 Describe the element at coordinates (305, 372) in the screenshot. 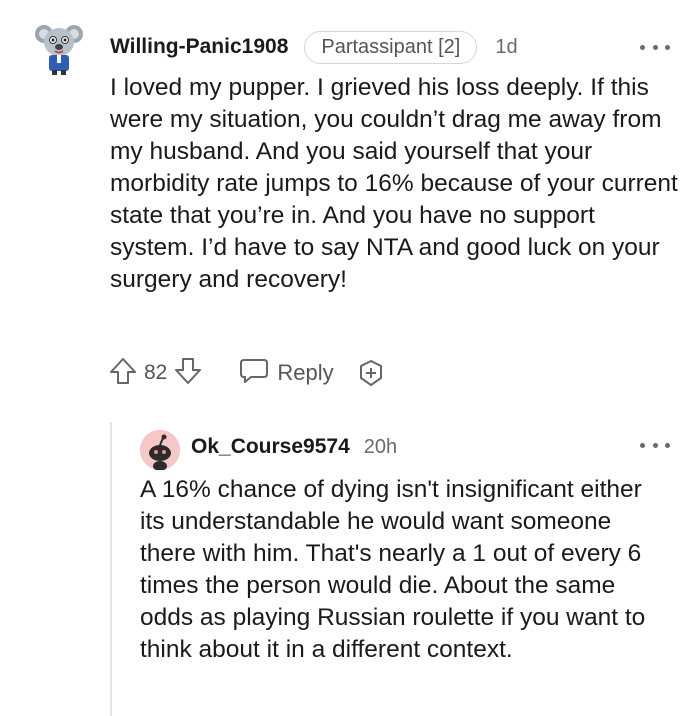

I see `reply-label: Reply` at that location.